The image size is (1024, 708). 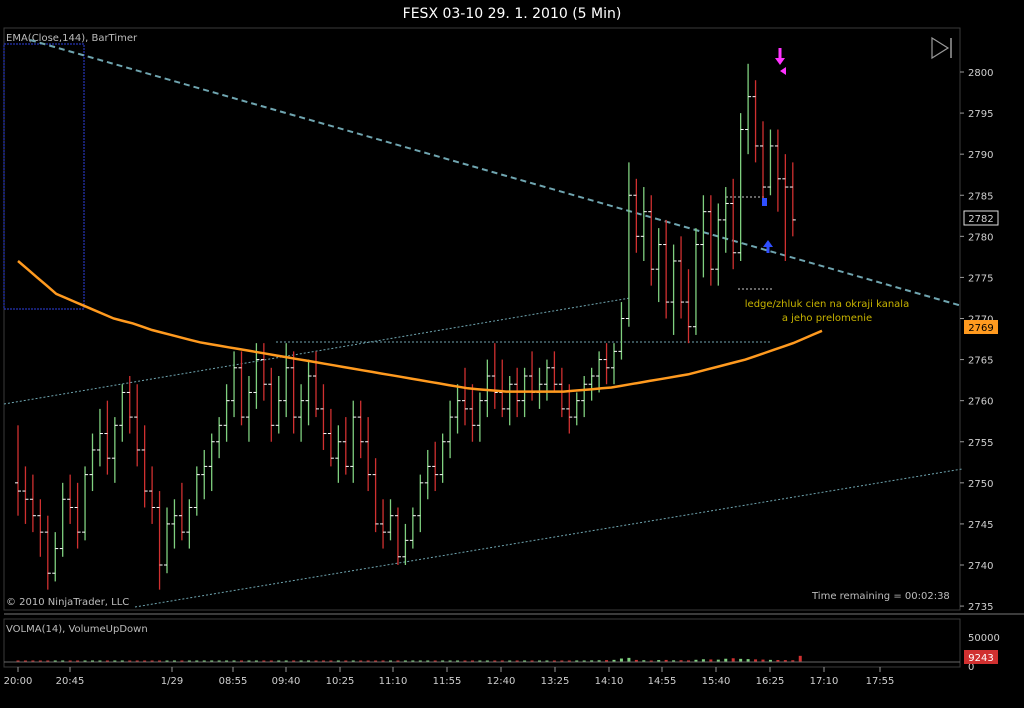 I want to click on x-tick-label: 10:25, so click(x=340, y=681).